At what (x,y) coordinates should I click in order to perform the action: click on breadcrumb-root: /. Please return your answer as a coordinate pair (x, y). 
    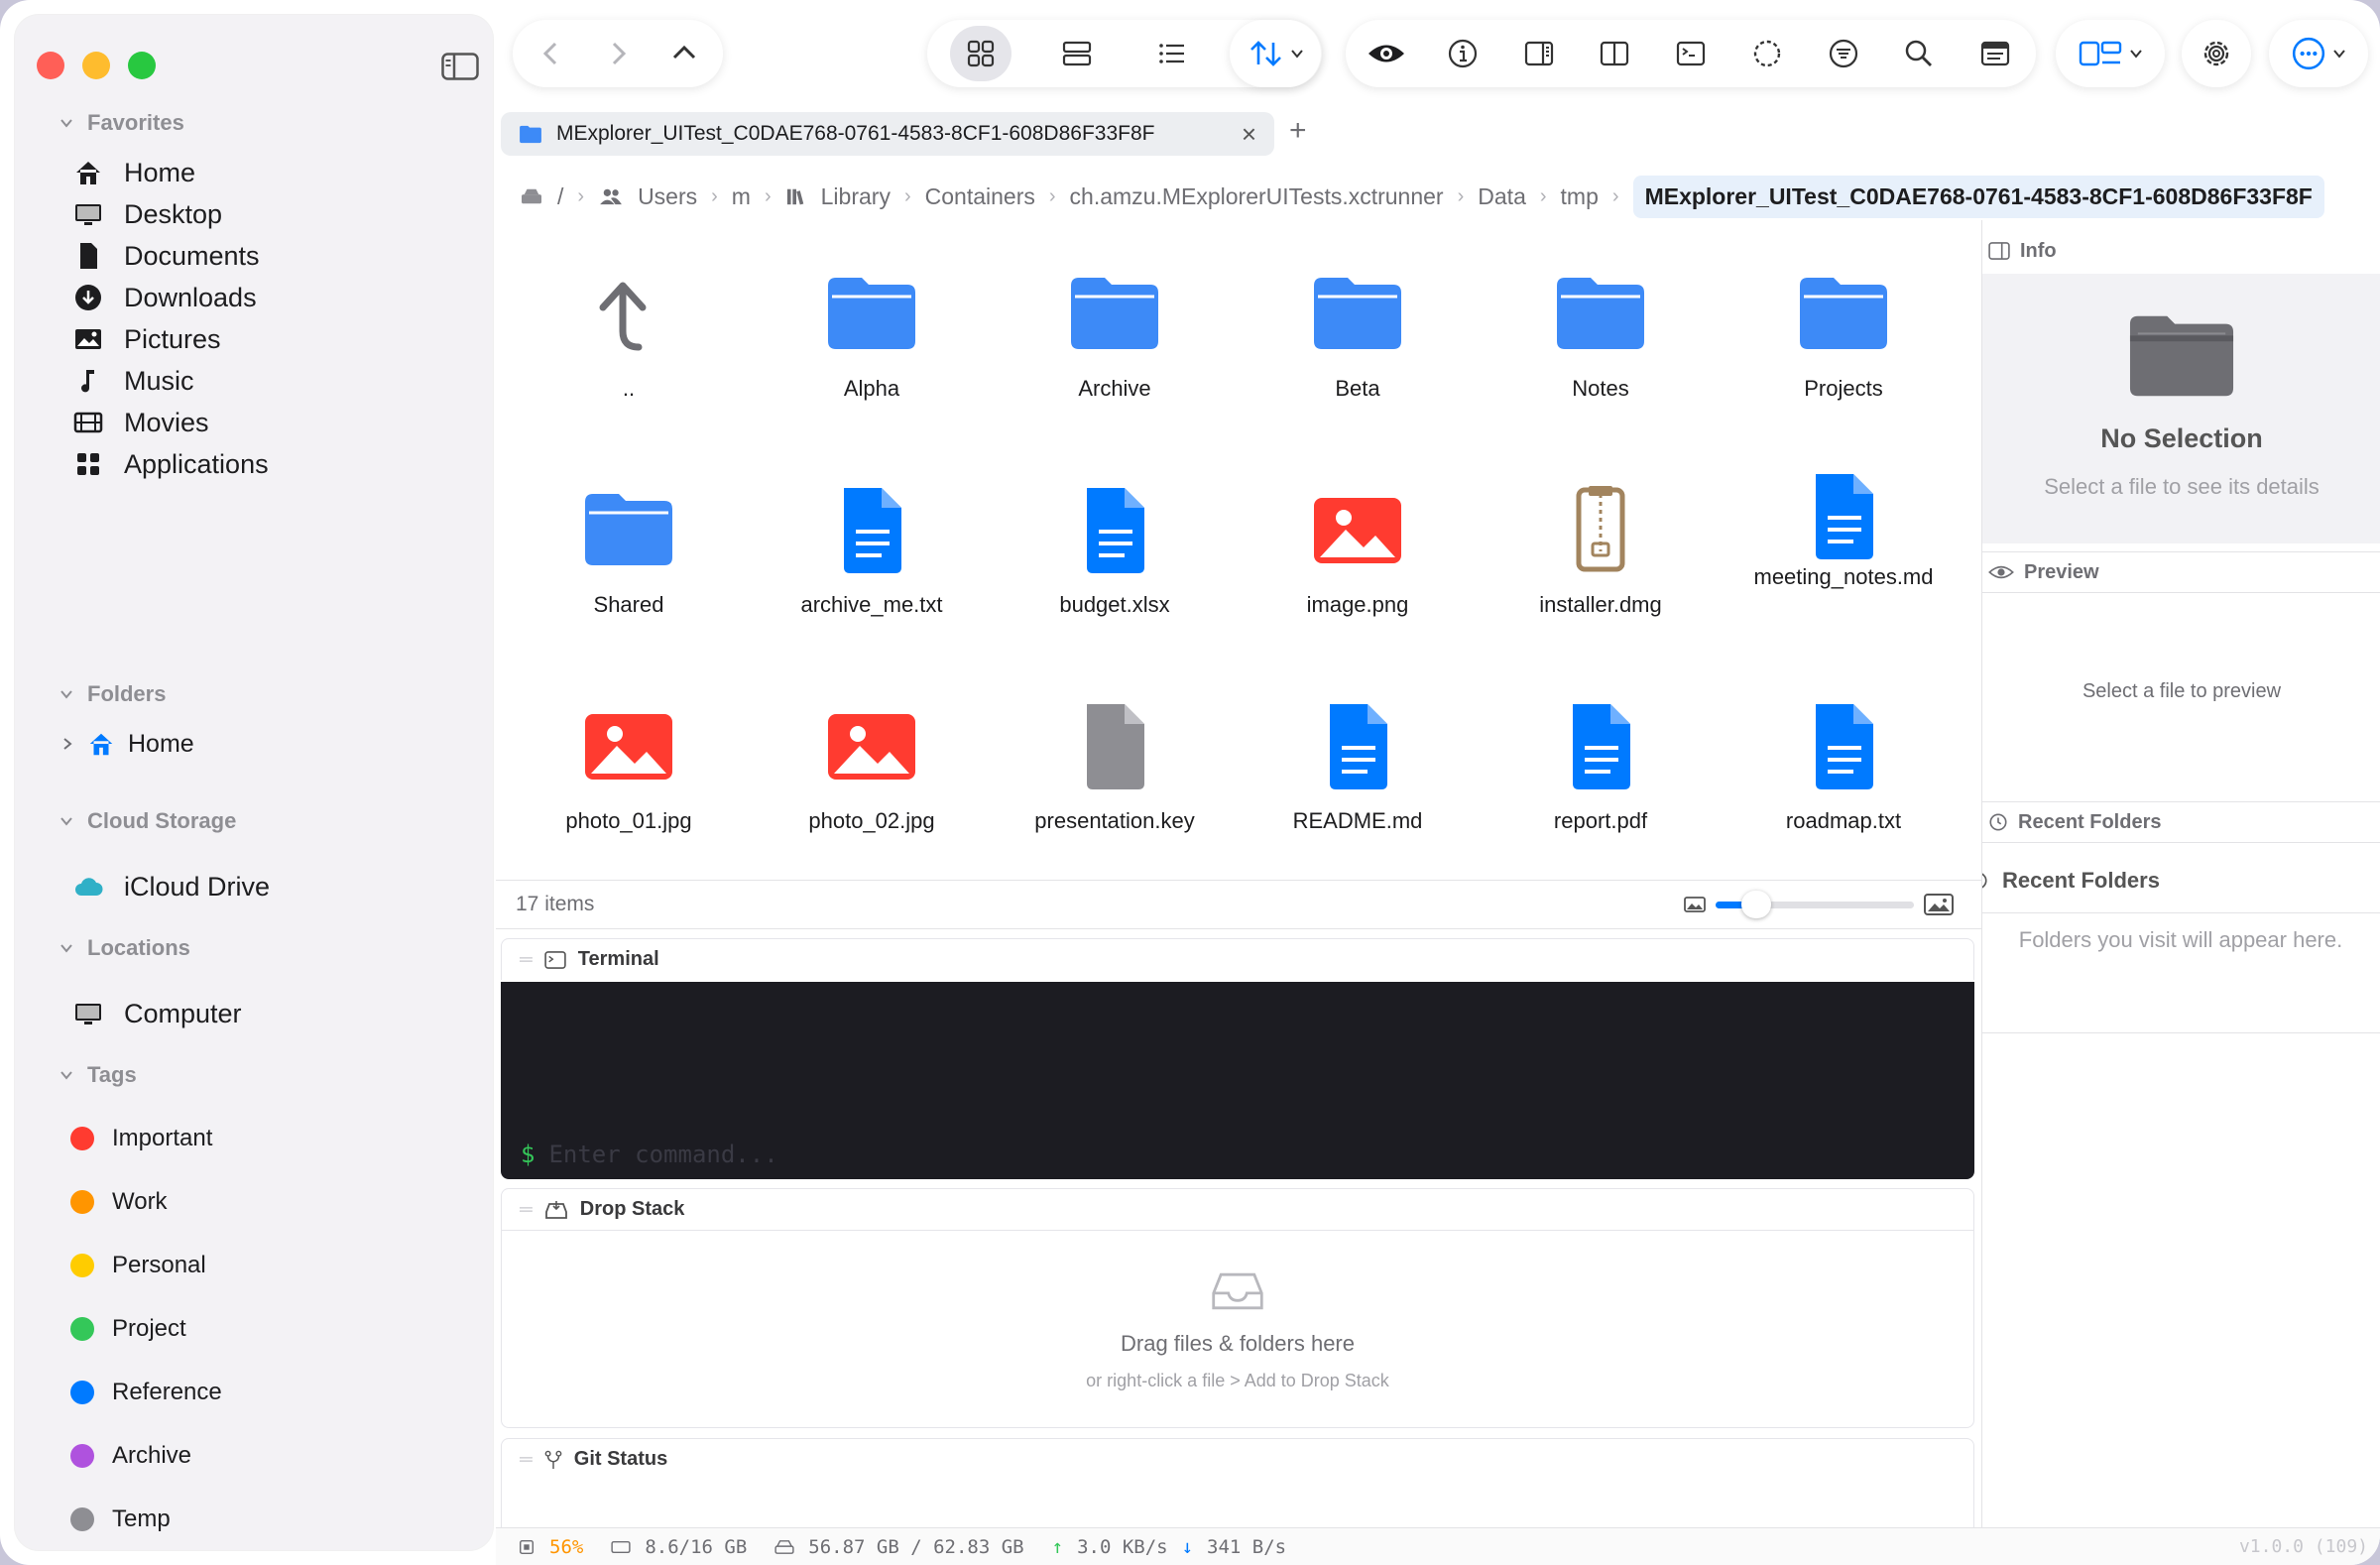
    Looking at the image, I should click on (560, 196).